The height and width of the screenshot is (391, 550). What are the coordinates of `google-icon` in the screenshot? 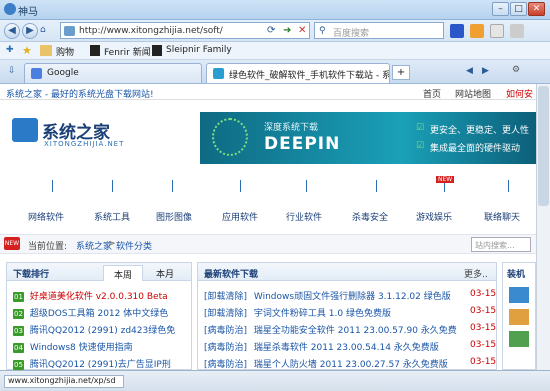 It's located at (36, 73).